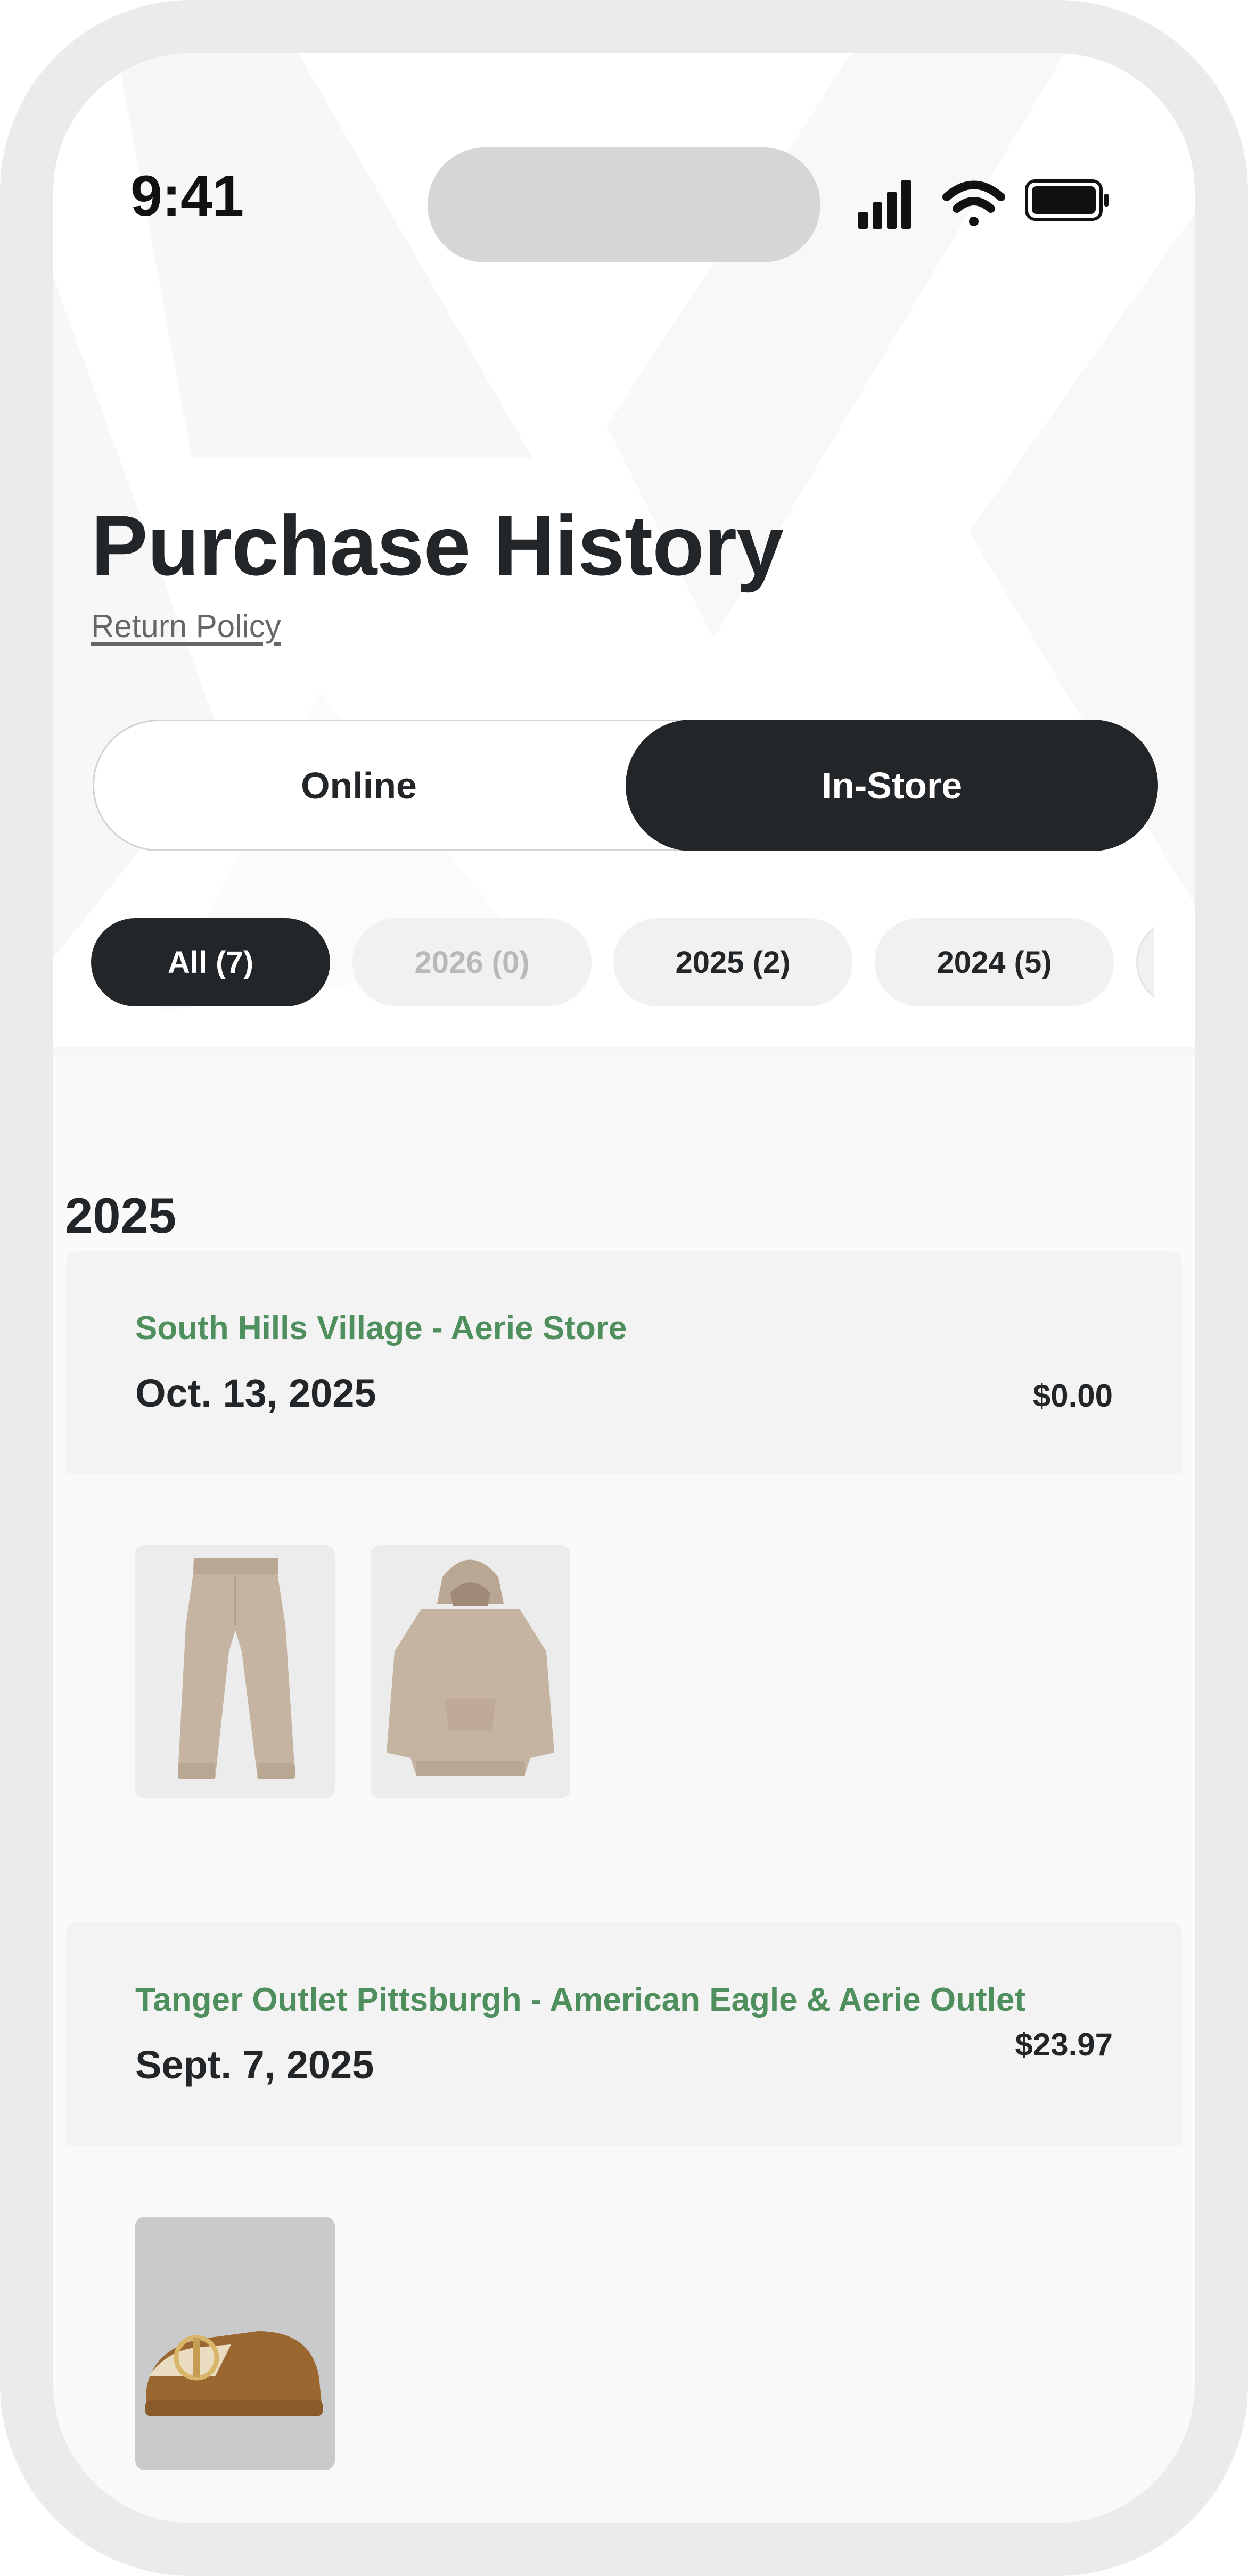  Describe the element at coordinates (624, 205) in the screenshot. I see `dynamic-island` at that location.